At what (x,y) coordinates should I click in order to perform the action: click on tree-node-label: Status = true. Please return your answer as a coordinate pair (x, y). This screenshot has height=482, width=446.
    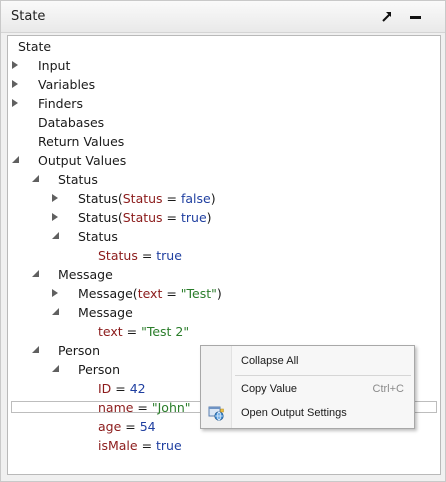
    Looking at the image, I should click on (140, 255).